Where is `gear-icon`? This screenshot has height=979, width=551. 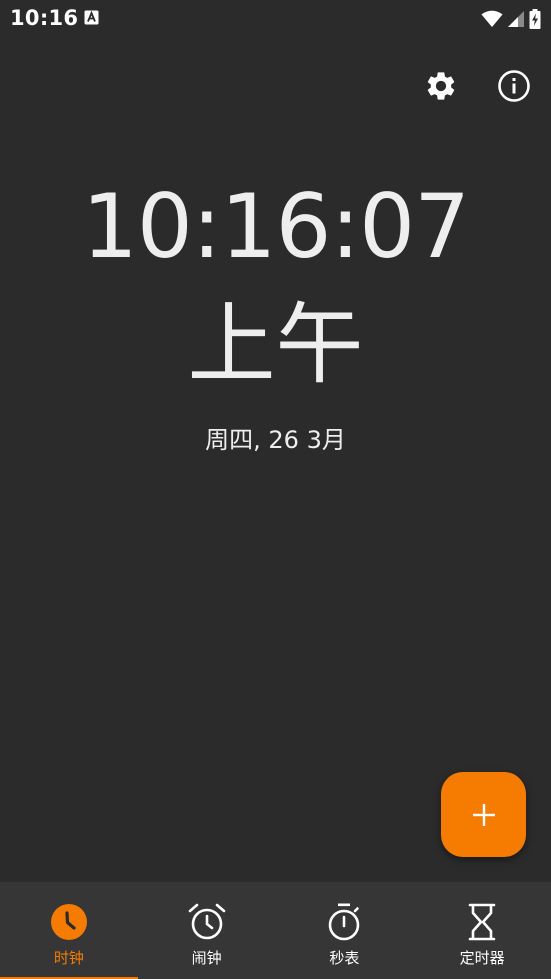
gear-icon is located at coordinates (441, 86).